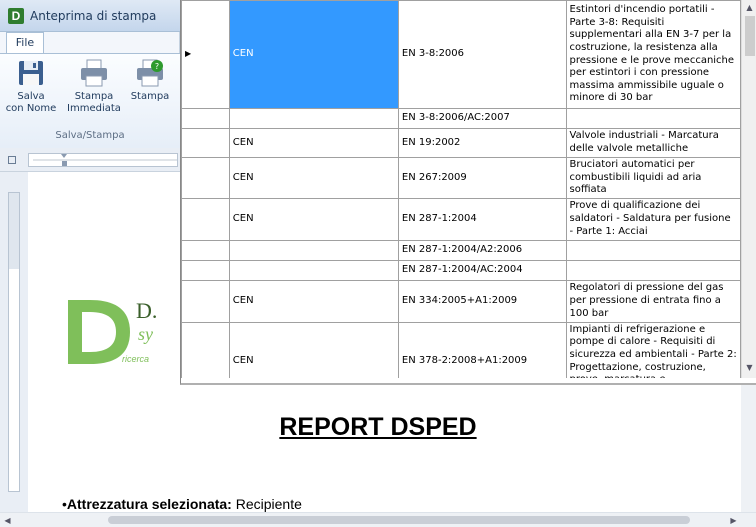 The width and height of the screenshot is (756, 527). Describe the element at coordinates (103, 160) in the screenshot. I see `horizontal-ruler` at that location.